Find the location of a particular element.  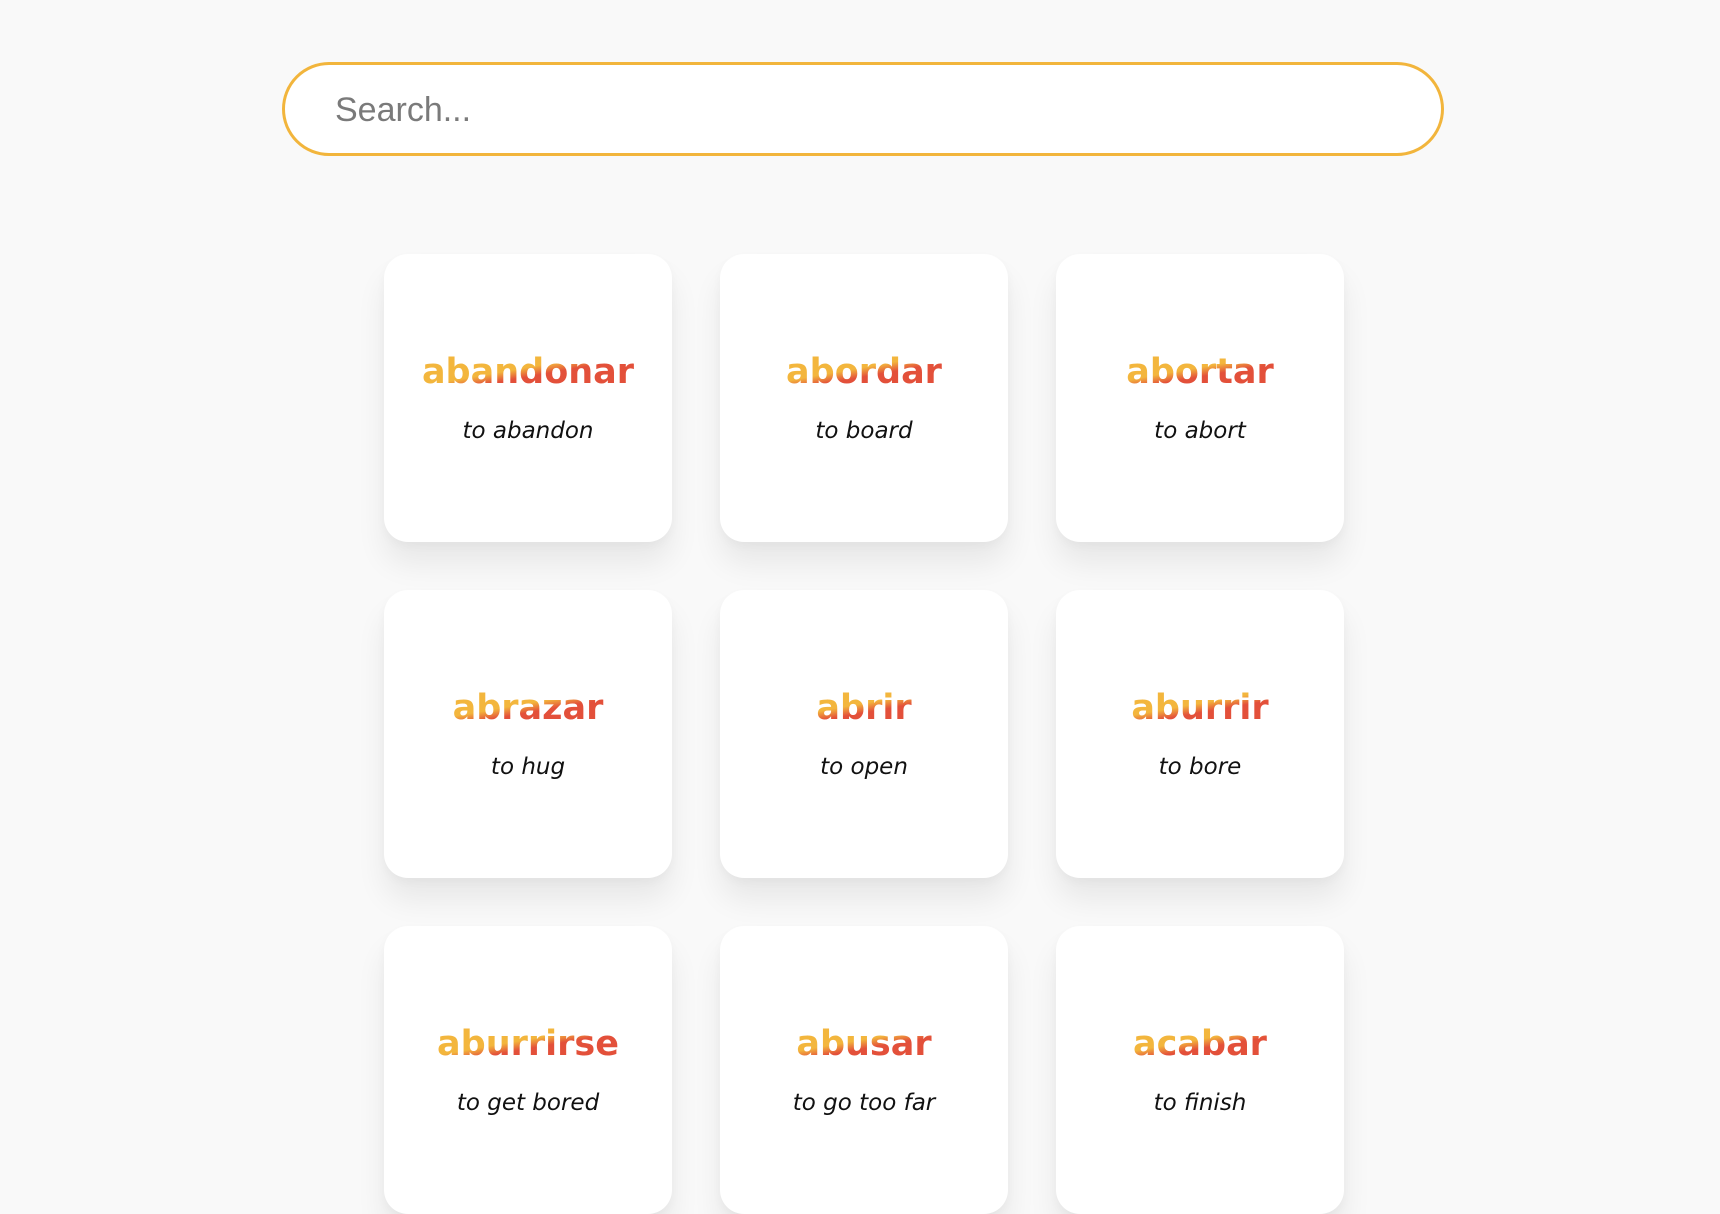

verb-card: abrir to open is located at coordinates (864, 734).